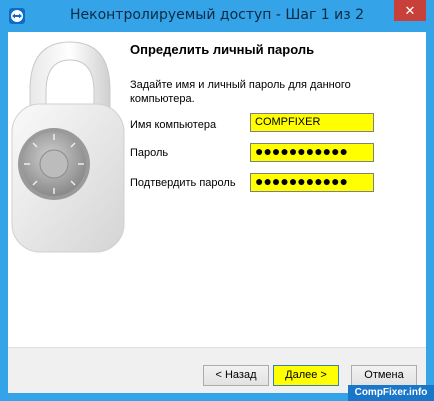  What do you see at coordinates (312, 122) in the screenshot?
I see `computer-name-field: COMPFIXER` at bounding box center [312, 122].